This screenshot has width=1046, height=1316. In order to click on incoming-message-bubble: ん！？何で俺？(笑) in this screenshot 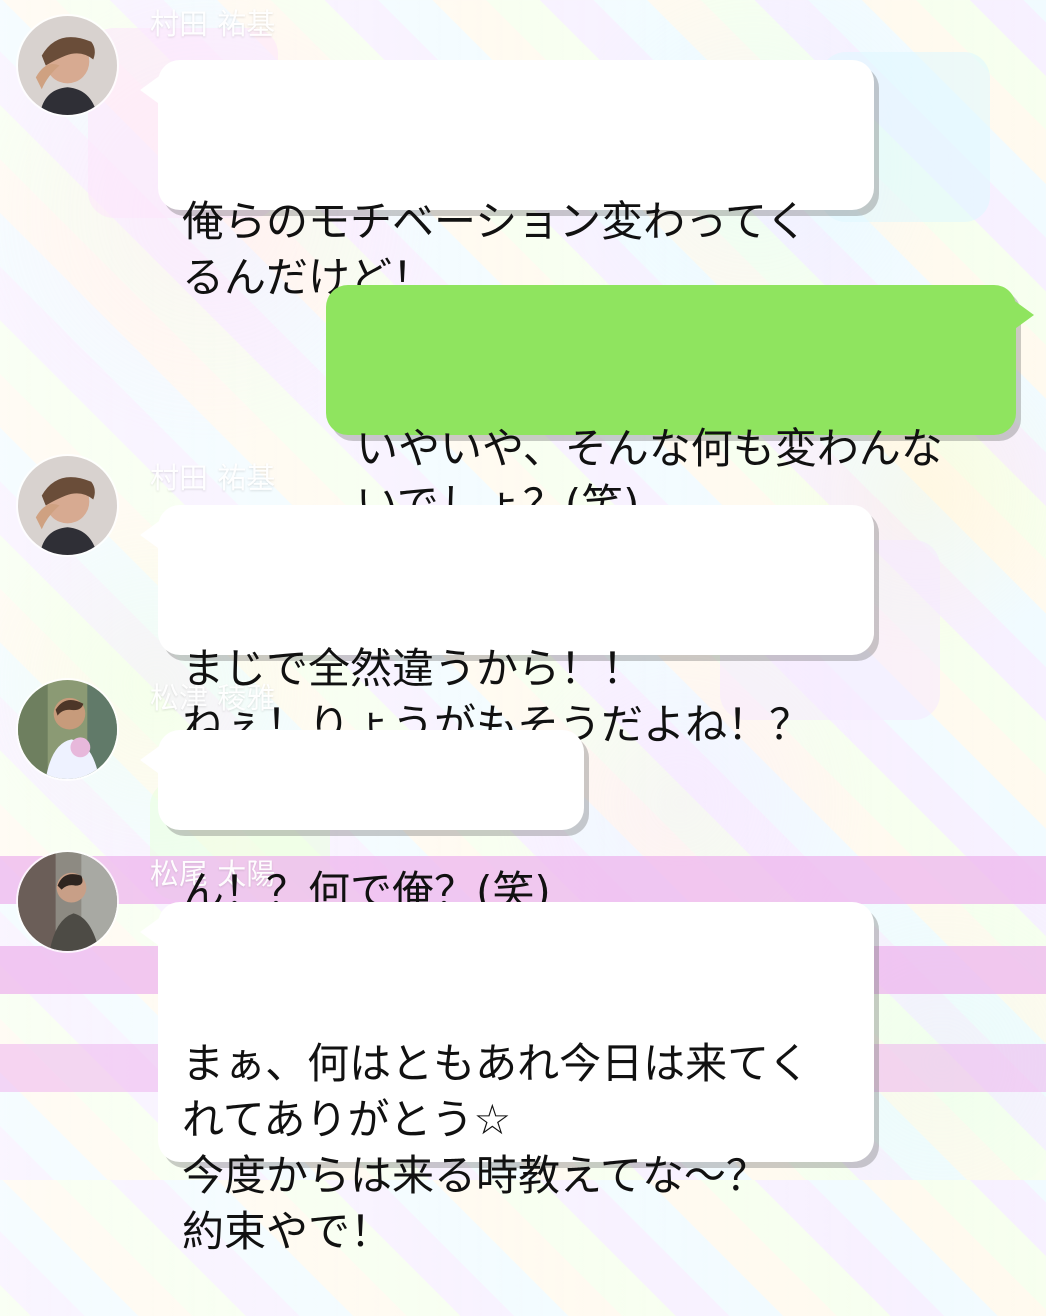, I will do `click(362, 823)`.